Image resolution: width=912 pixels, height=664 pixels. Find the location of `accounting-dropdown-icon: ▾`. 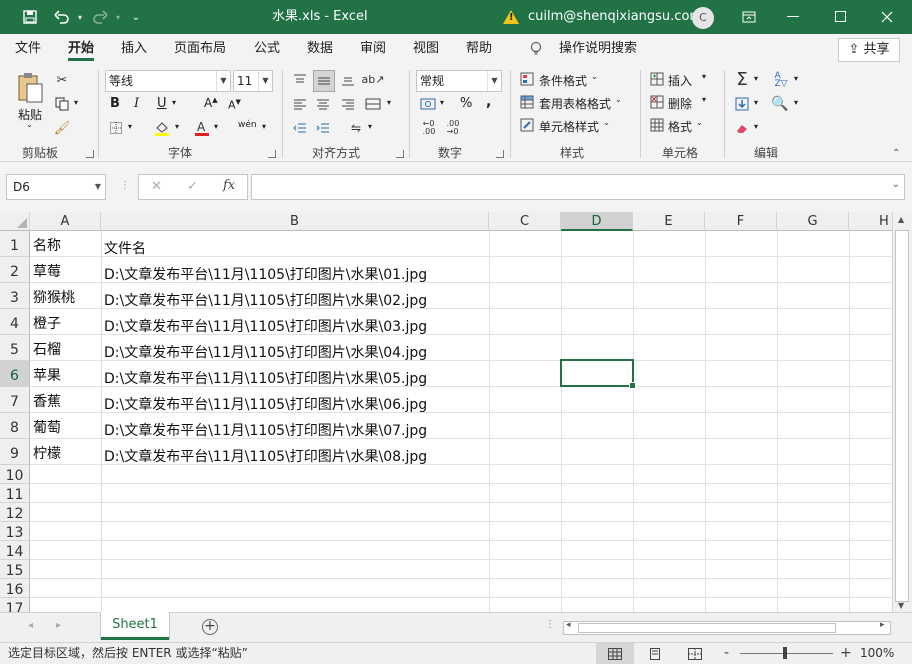

accounting-dropdown-icon: ▾ is located at coordinates (442, 102).